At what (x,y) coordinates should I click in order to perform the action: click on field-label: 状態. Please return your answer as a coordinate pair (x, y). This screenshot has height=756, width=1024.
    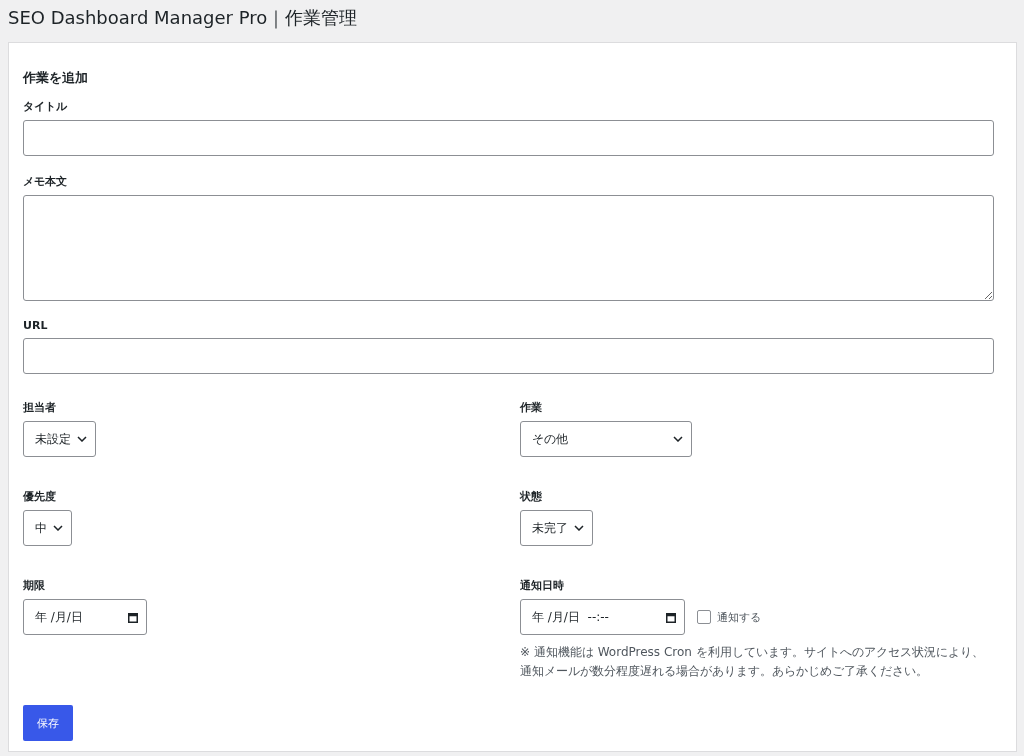
    Looking at the image, I should click on (531, 496).